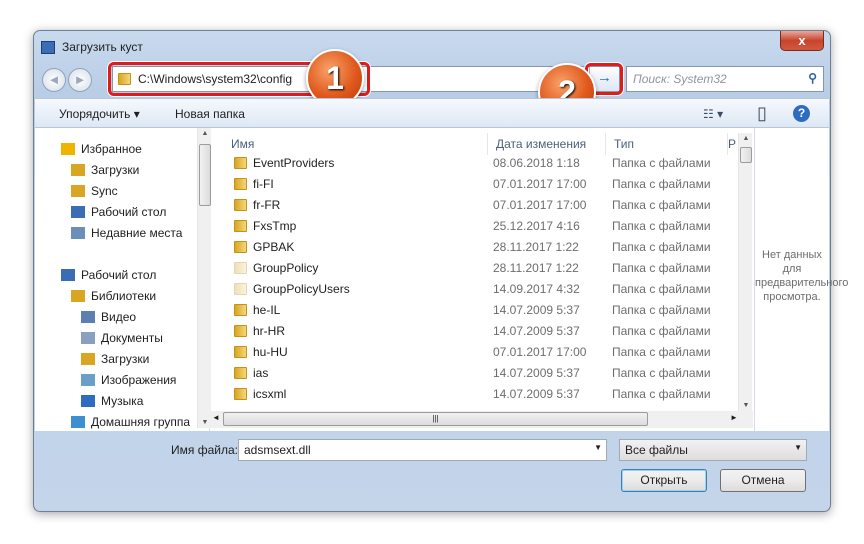 The image size is (864, 544). I want to click on sidebar-item: Видео, so click(108, 317).